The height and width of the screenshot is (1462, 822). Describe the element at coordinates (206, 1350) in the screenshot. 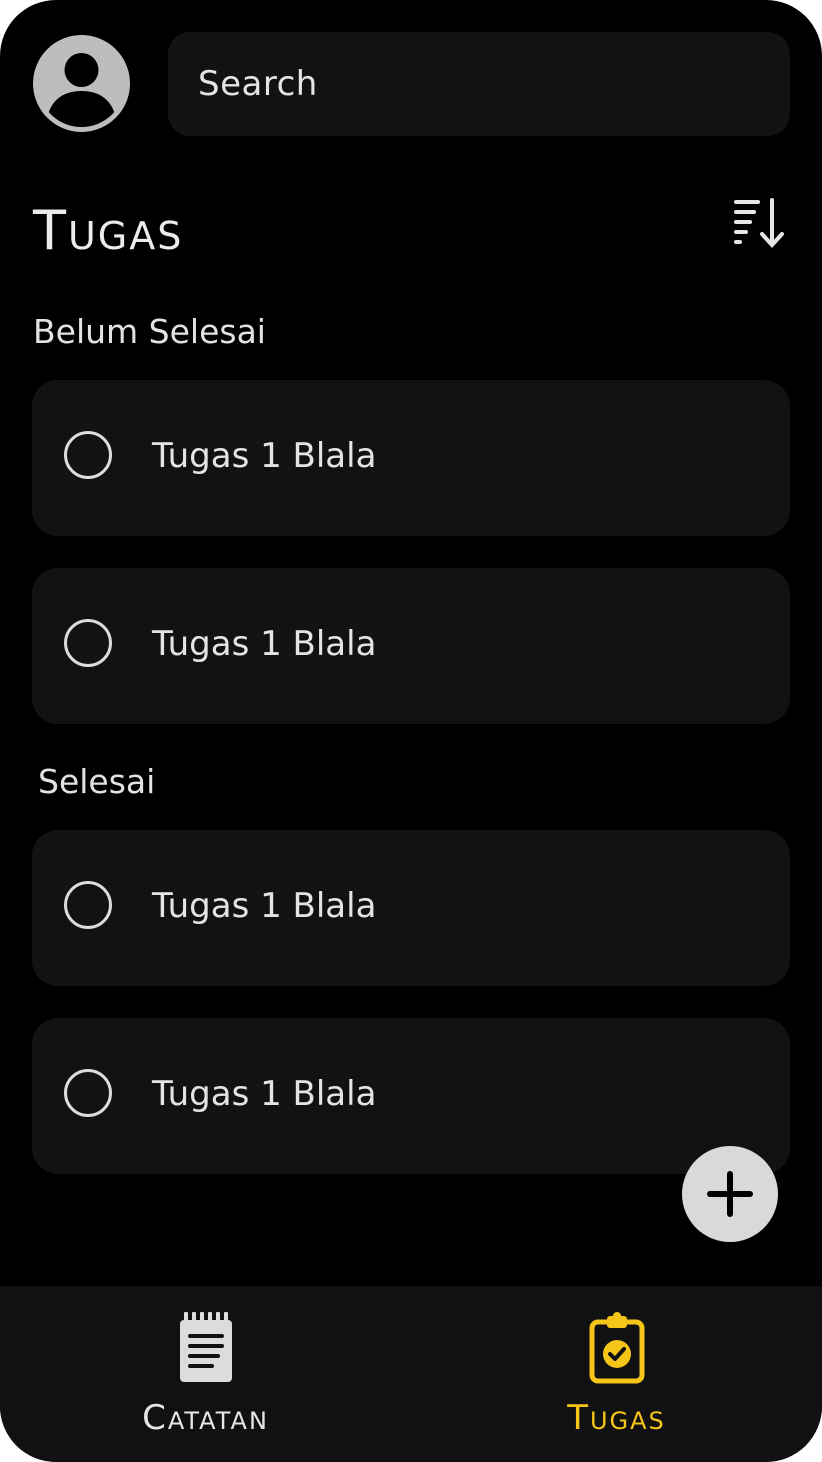

I see `notepad-icon` at that location.